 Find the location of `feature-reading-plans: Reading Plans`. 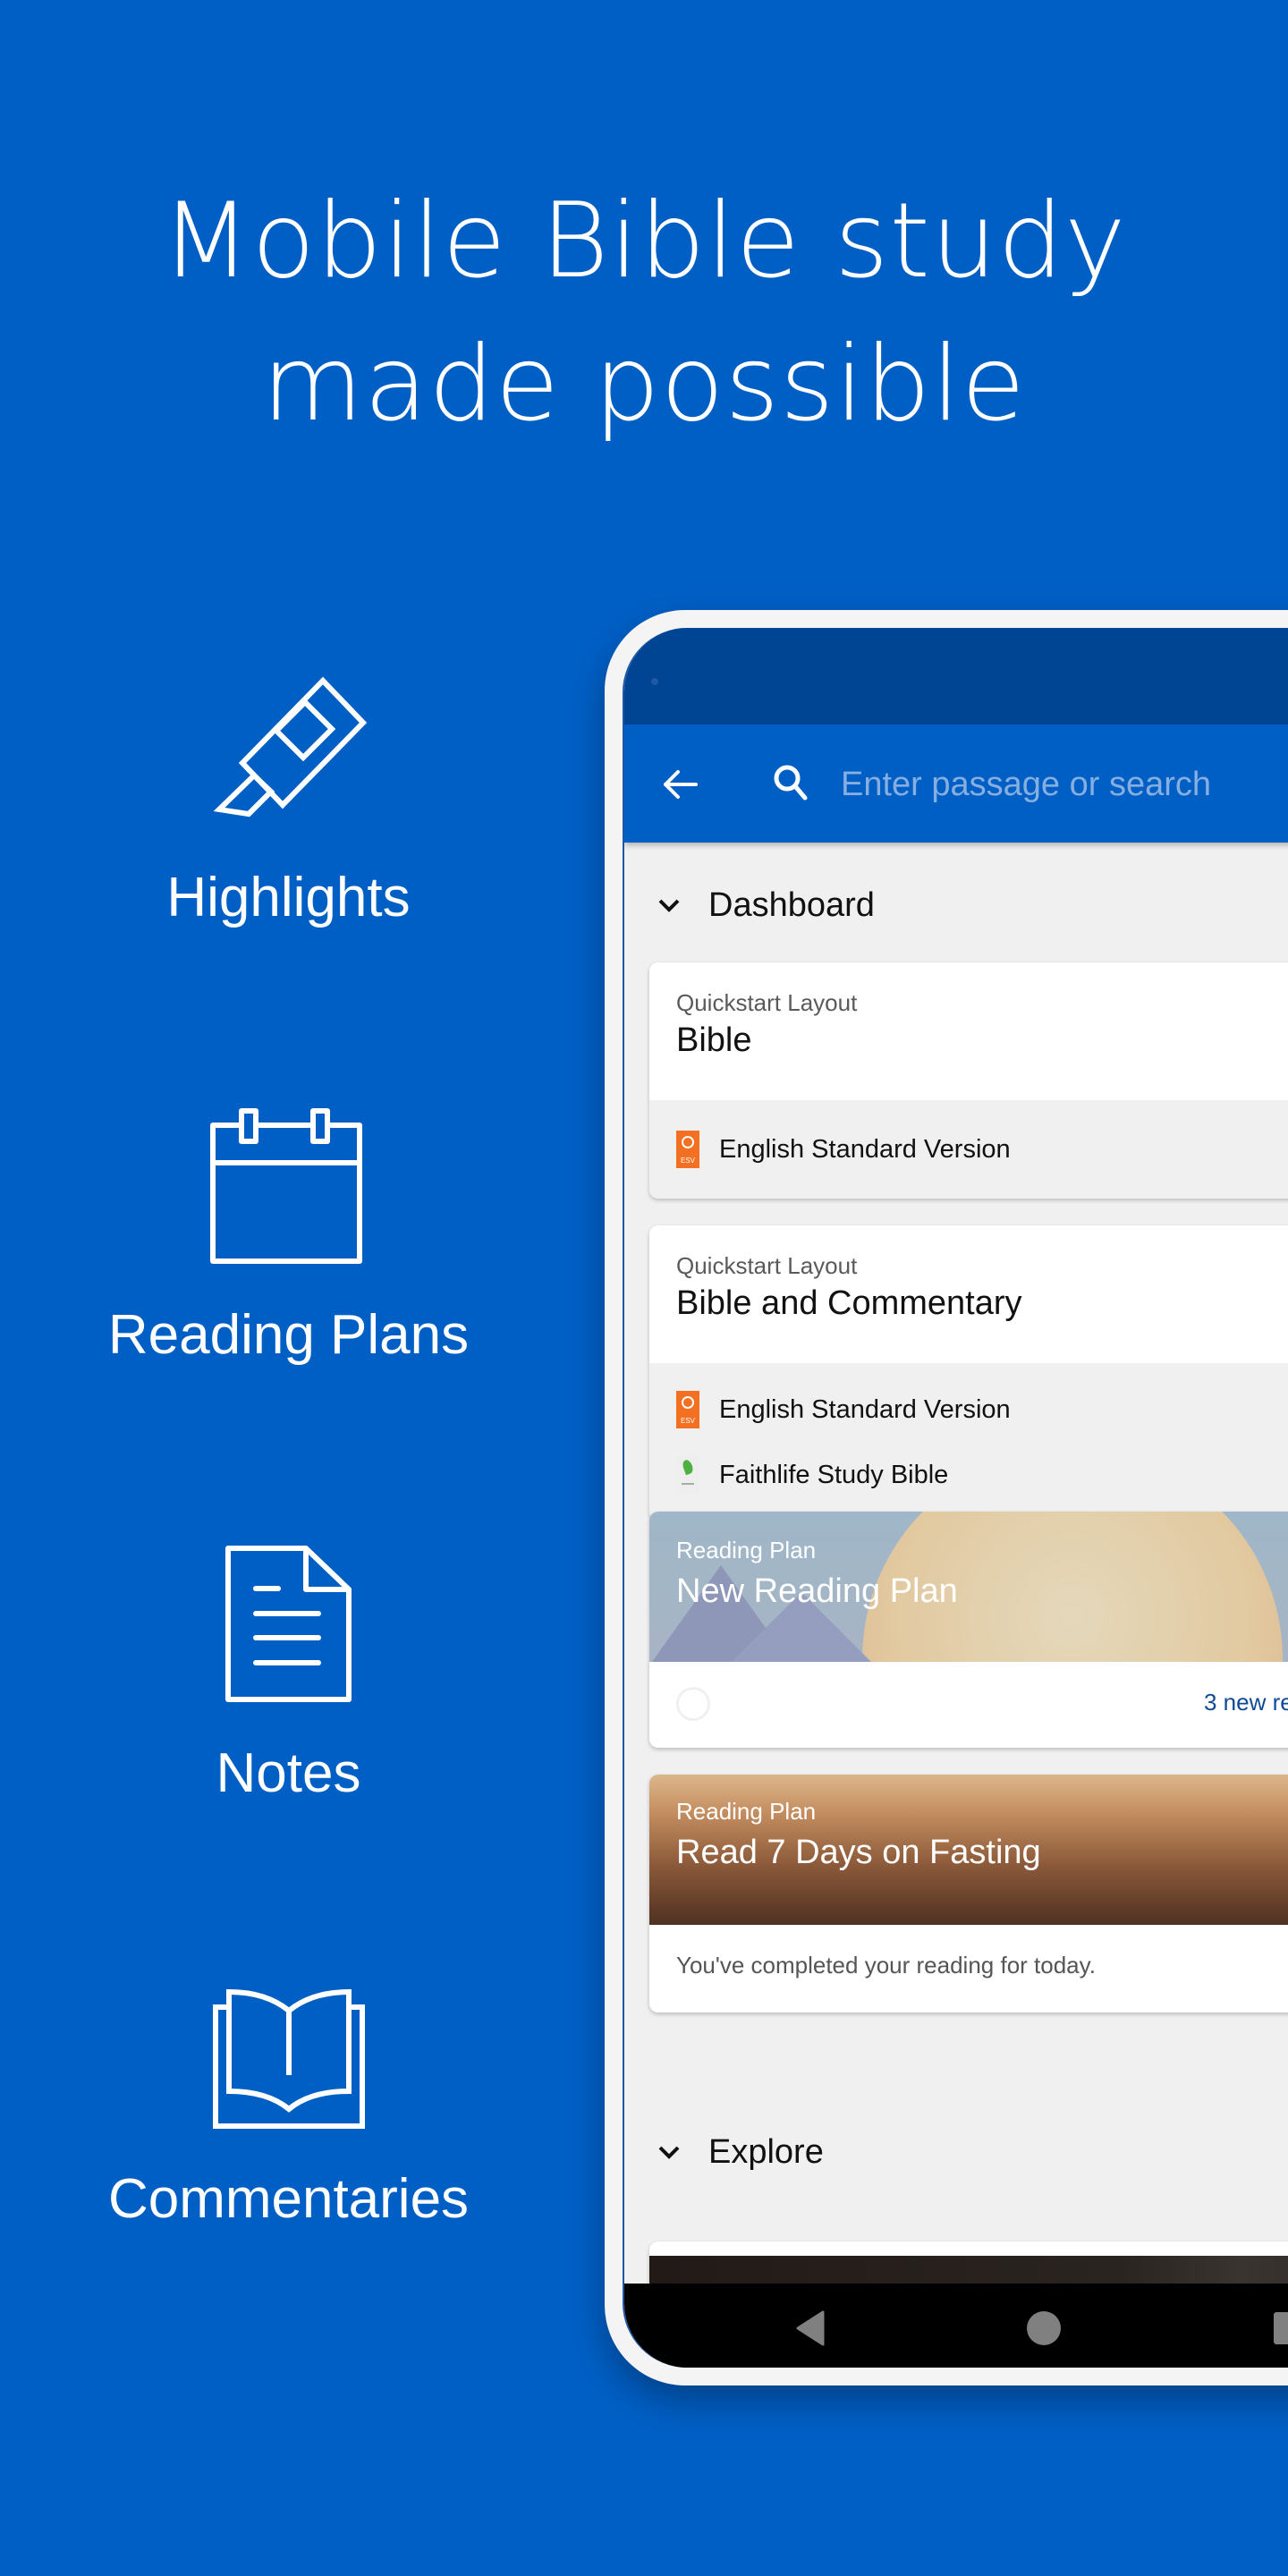

feature-reading-plans: Reading Plans is located at coordinates (288, 1237).